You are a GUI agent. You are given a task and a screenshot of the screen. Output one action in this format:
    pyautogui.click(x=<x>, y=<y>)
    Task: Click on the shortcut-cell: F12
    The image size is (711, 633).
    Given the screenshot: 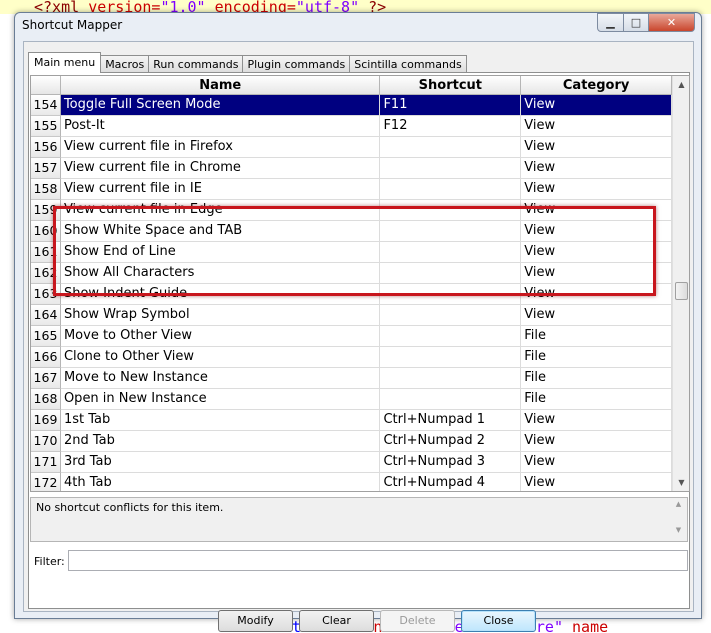 What is the action you would take?
    pyautogui.click(x=451, y=126)
    